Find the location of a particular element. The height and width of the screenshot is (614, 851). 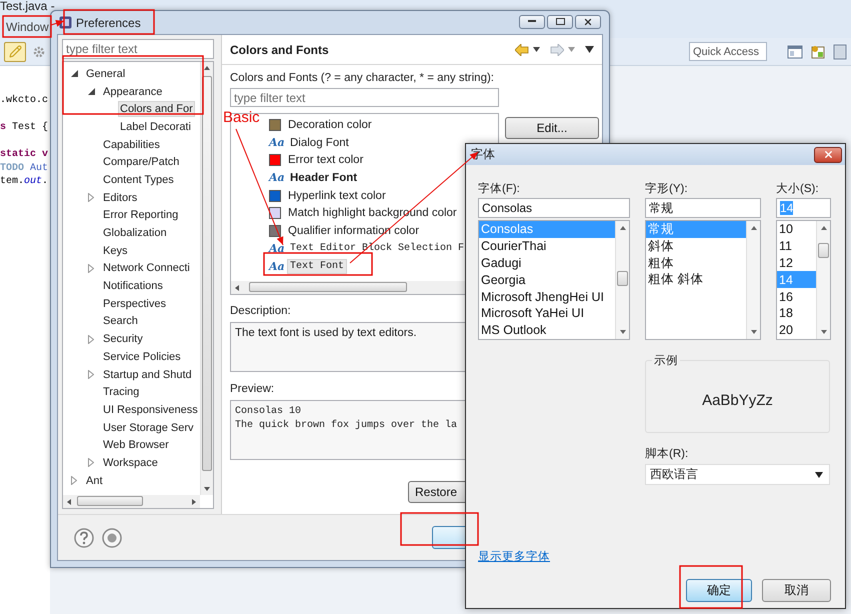

list-item: MS Outlook is located at coordinates (547, 330).